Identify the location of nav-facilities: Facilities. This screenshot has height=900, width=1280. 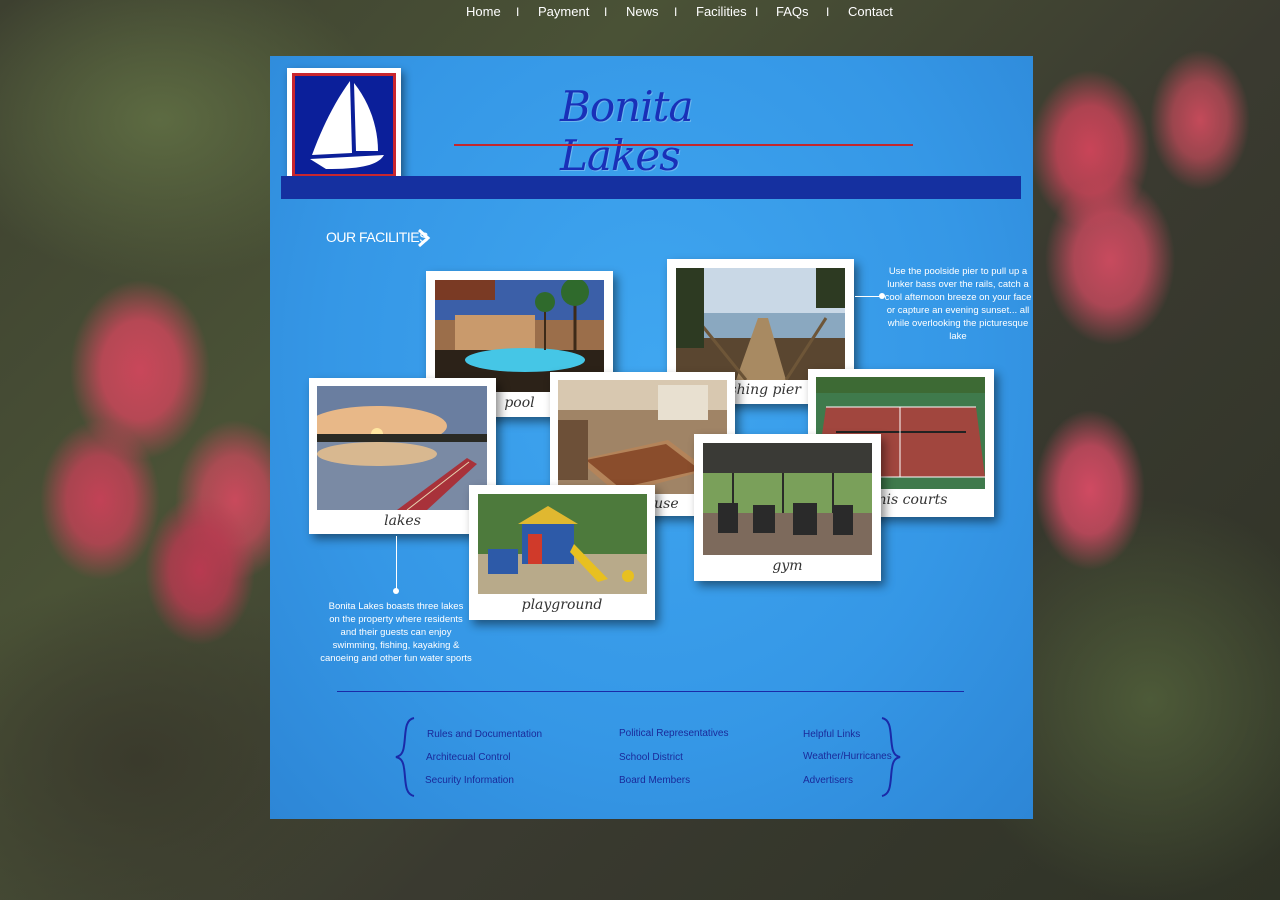
(721, 12).